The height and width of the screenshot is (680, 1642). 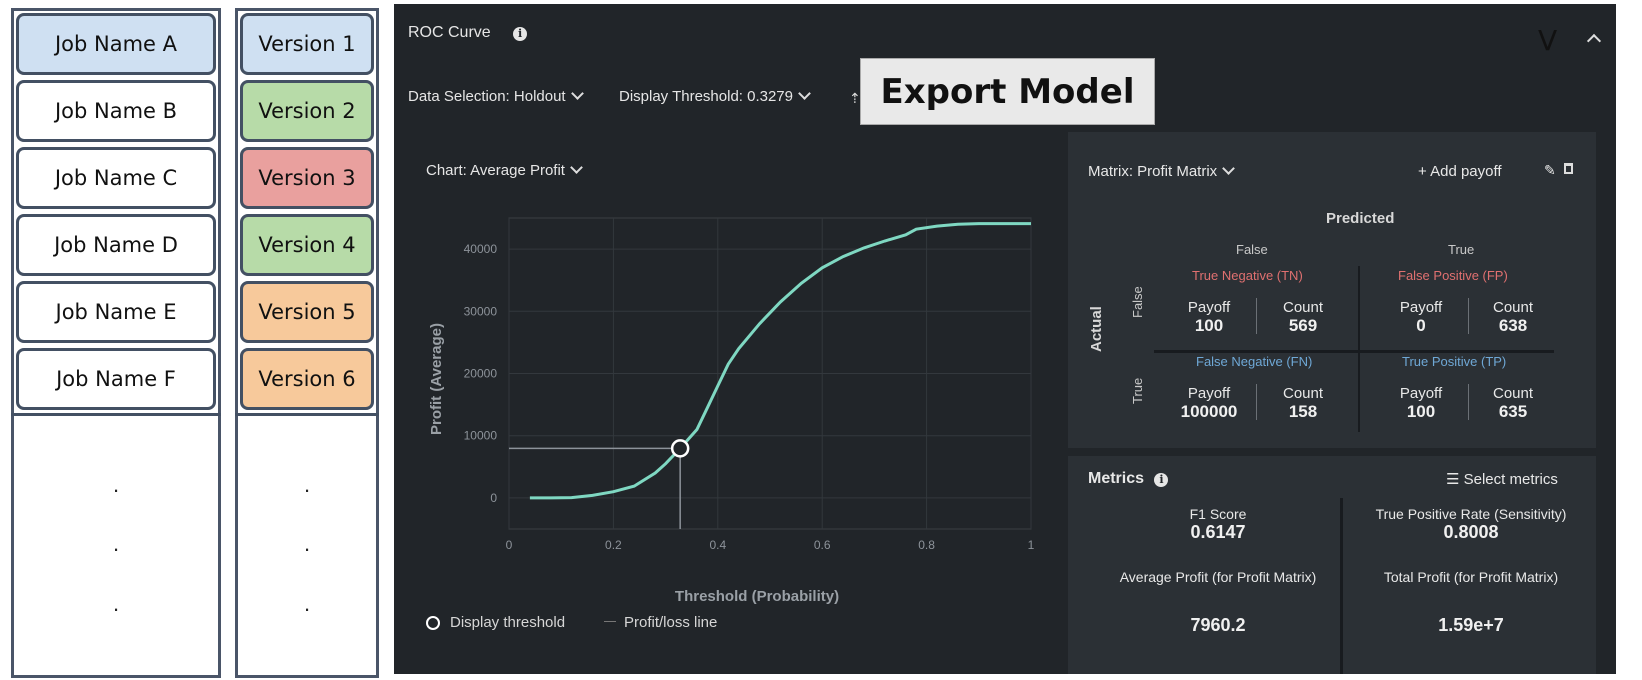 I want to click on job-item: Job Name F, so click(x=116, y=379).